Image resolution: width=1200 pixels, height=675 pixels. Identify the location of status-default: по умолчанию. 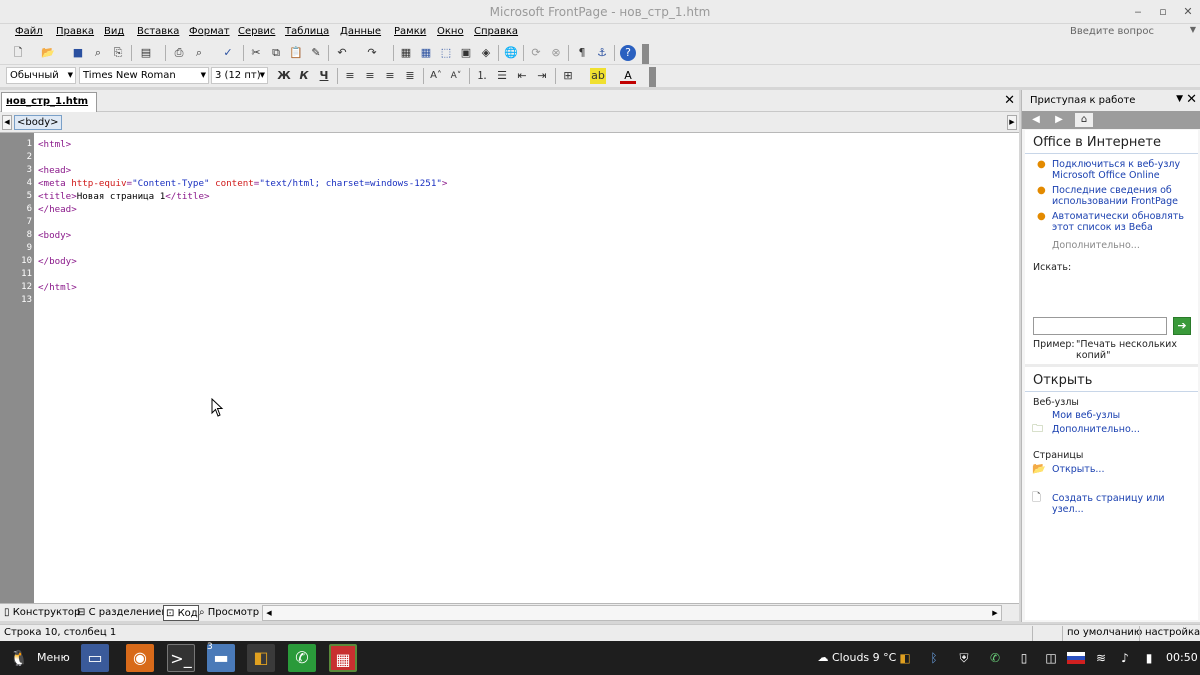
(1104, 632).